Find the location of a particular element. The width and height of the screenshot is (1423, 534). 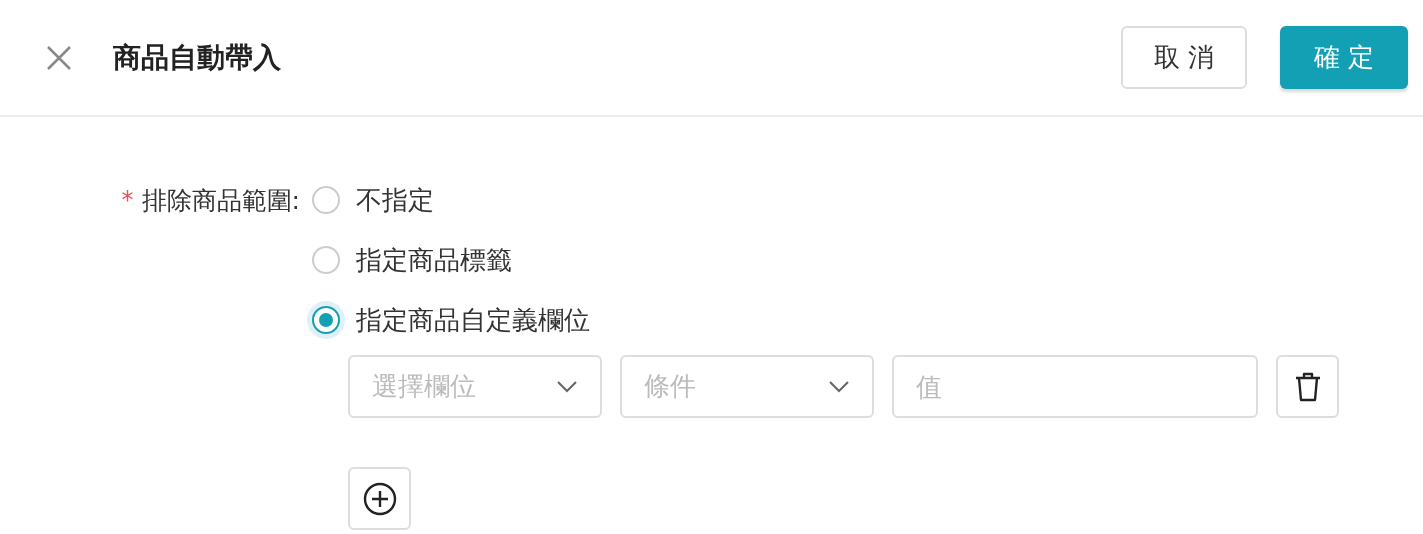

delete-button is located at coordinates (1307, 386).